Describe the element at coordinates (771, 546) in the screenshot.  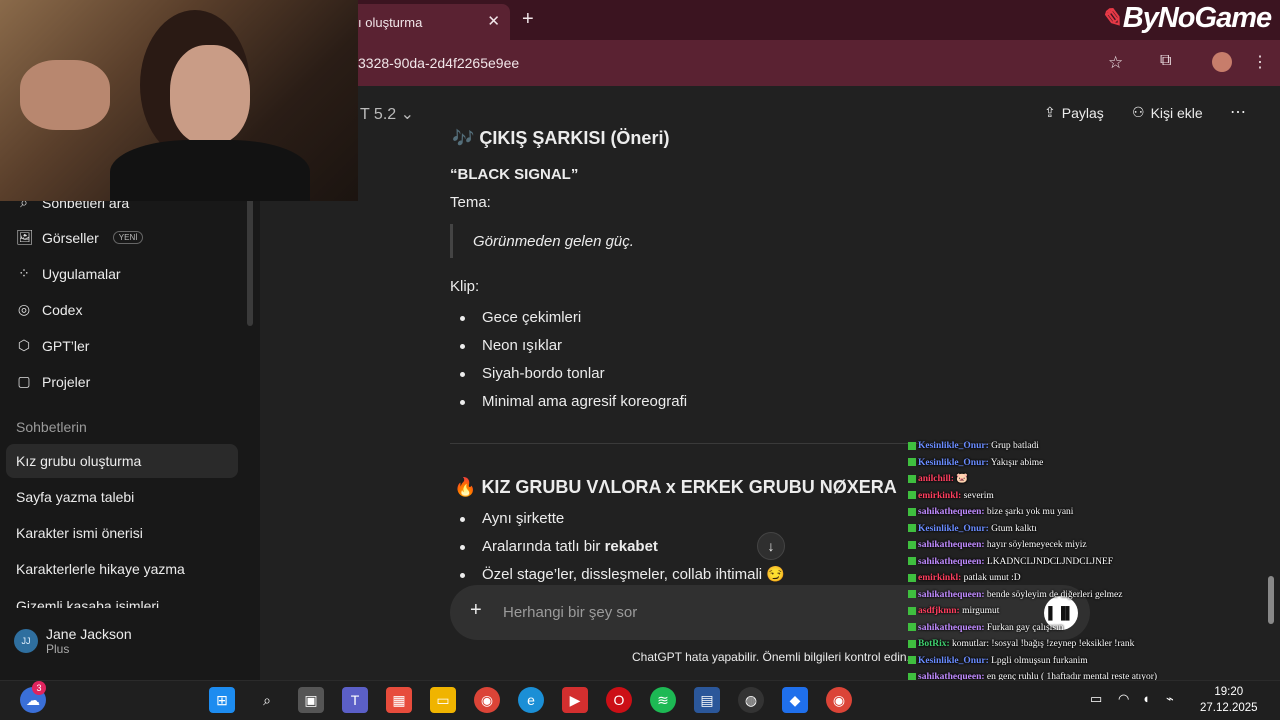
I see `scroll-down-button: ↓` at that location.